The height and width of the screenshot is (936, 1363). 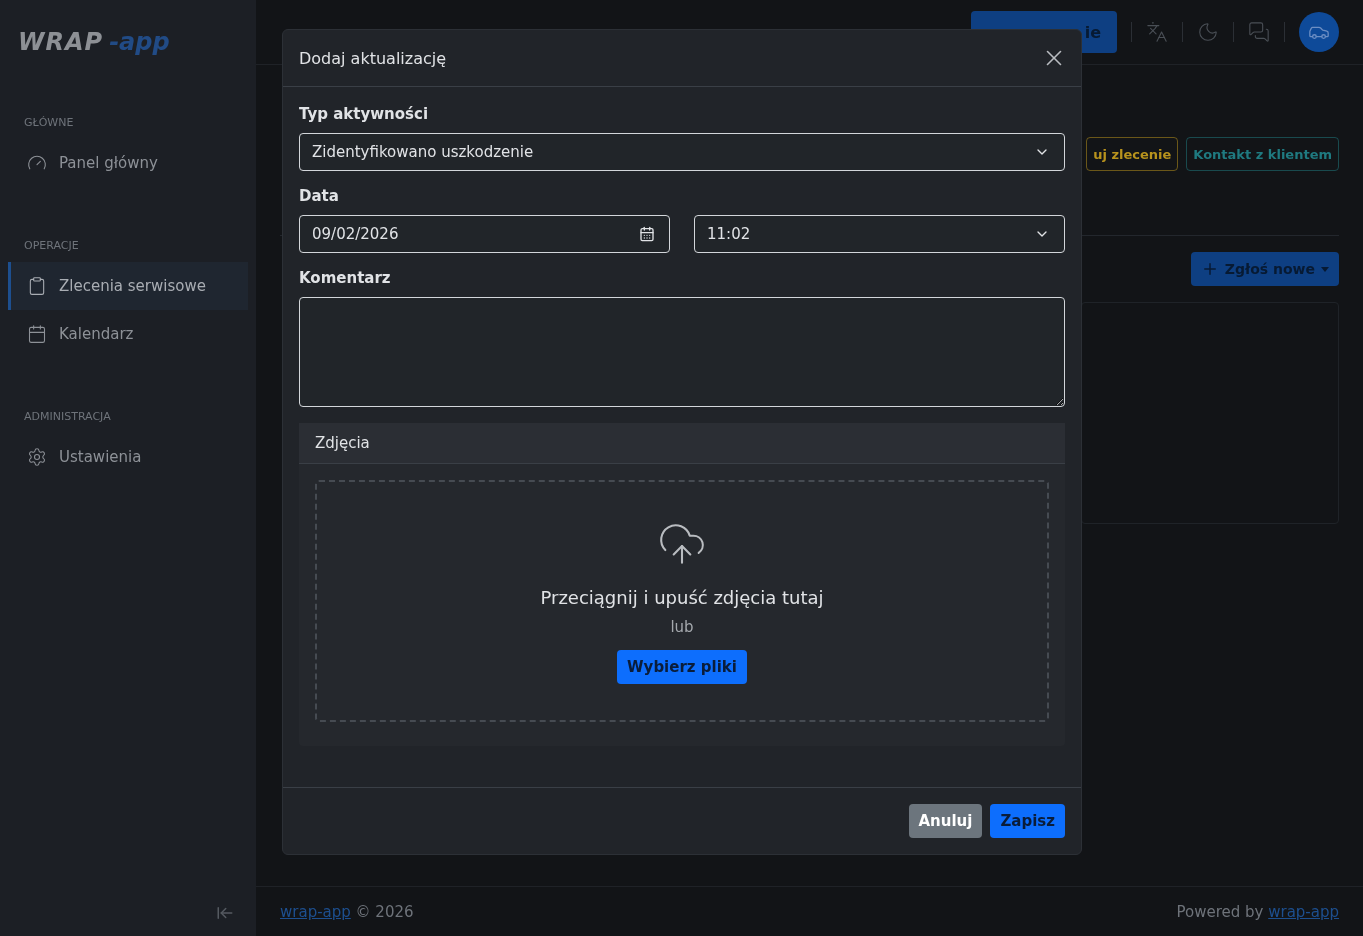 What do you see at coordinates (342, 443) in the screenshot?
I see `panel-title: Zdjęcia` at bounding box center [342, 443].